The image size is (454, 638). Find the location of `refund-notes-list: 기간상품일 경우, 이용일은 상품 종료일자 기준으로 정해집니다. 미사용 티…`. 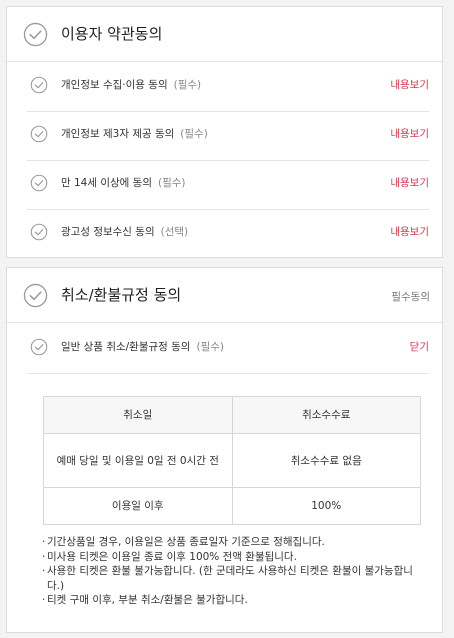

refund-notes-list: 기간상품일 경우, 이용일은 상품 종료일자 기준으로 정해집니다. 미사용 티… is located at coordinates (235, 571).